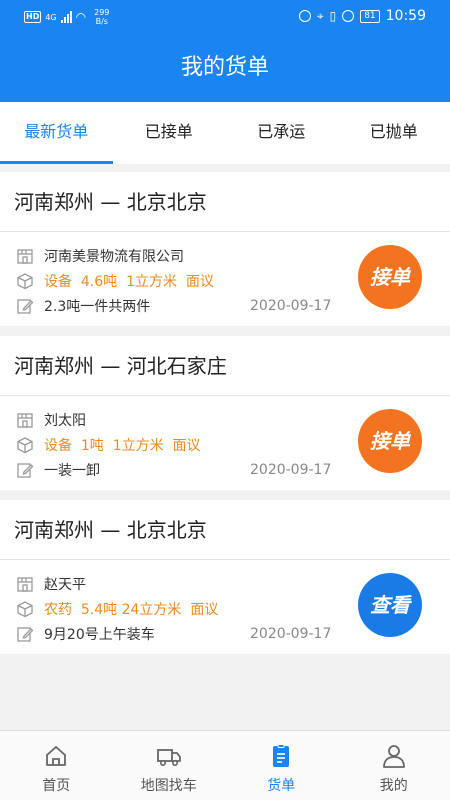  I want to click on person-icon, so click(394, 756).